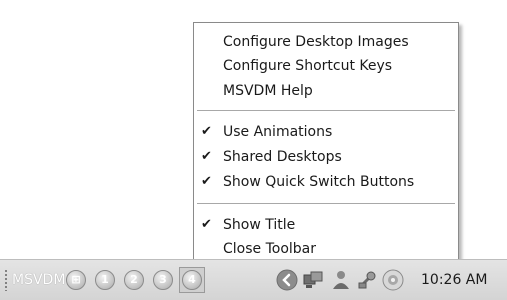 Image resolution: width=507 pixels, height=300 pixels. I want to click on menu-item-label: Shared Desktops, so click(282, 157).